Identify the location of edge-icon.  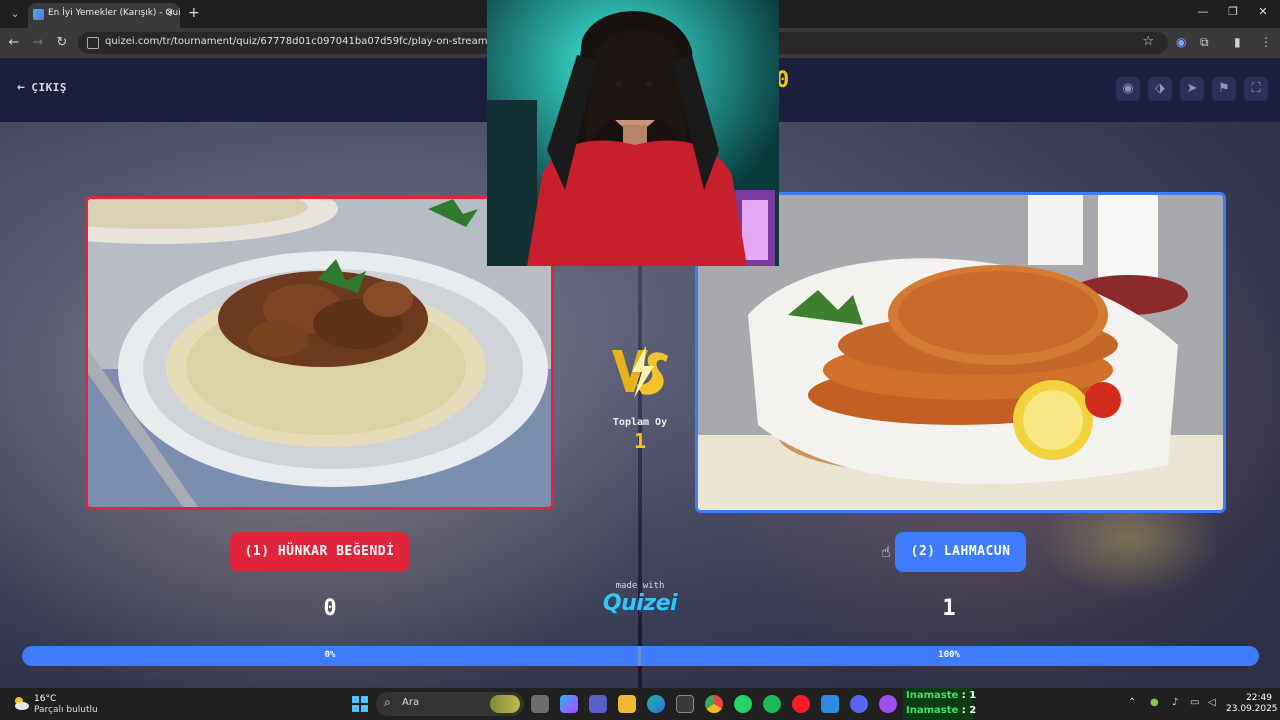
(656, 704).